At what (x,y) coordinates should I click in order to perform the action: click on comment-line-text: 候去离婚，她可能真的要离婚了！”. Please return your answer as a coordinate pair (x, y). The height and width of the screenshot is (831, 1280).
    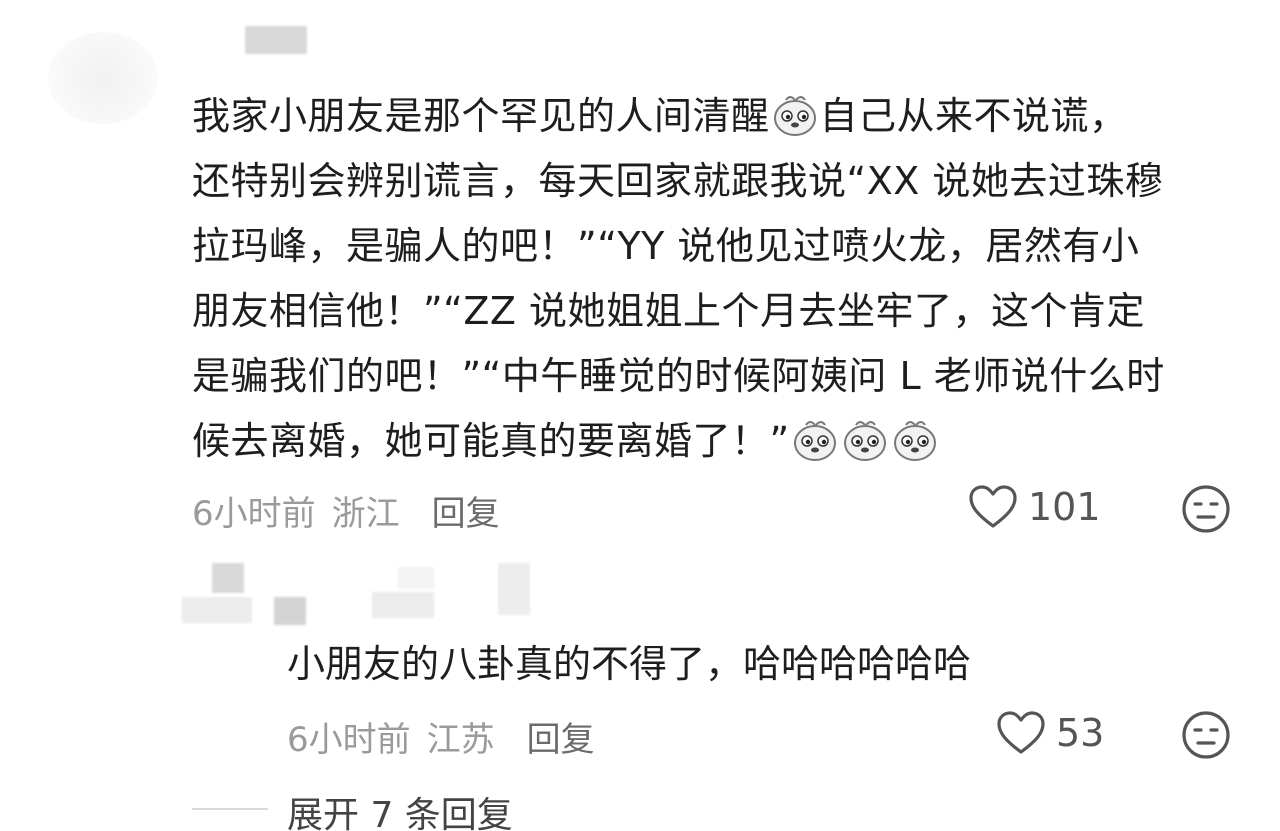
    Looking at the image, I should click on (491, 441).